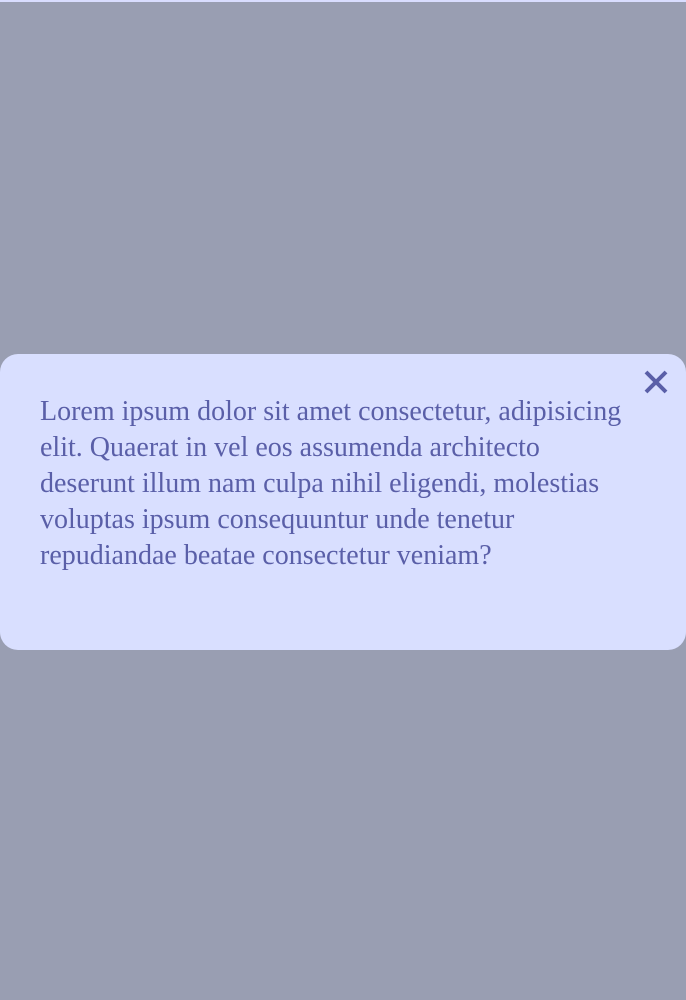  I want to click on close-icon, so click(656, 384).